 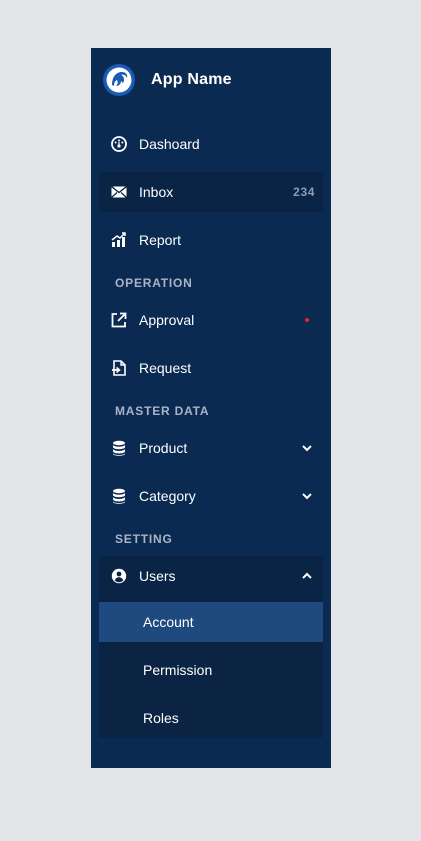 What do you see at coordinates (119, 240) in the screenshot?
I see `chart-icon` at bounding box center [119, 240].